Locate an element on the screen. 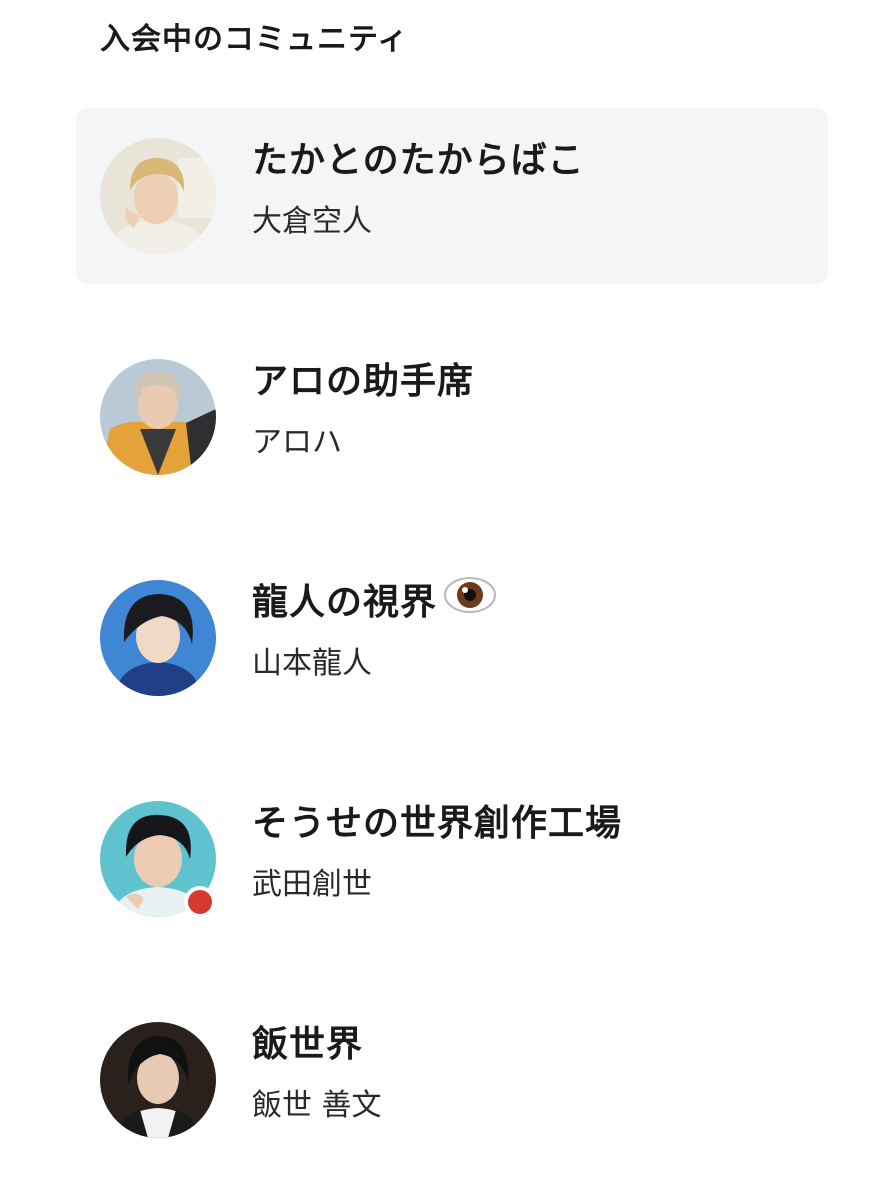 Image resolution: width=887 pixels, height=1200 pixels. community-item-iise: 飯世界 飯世 善文 is located at coordinates (452, 1080).